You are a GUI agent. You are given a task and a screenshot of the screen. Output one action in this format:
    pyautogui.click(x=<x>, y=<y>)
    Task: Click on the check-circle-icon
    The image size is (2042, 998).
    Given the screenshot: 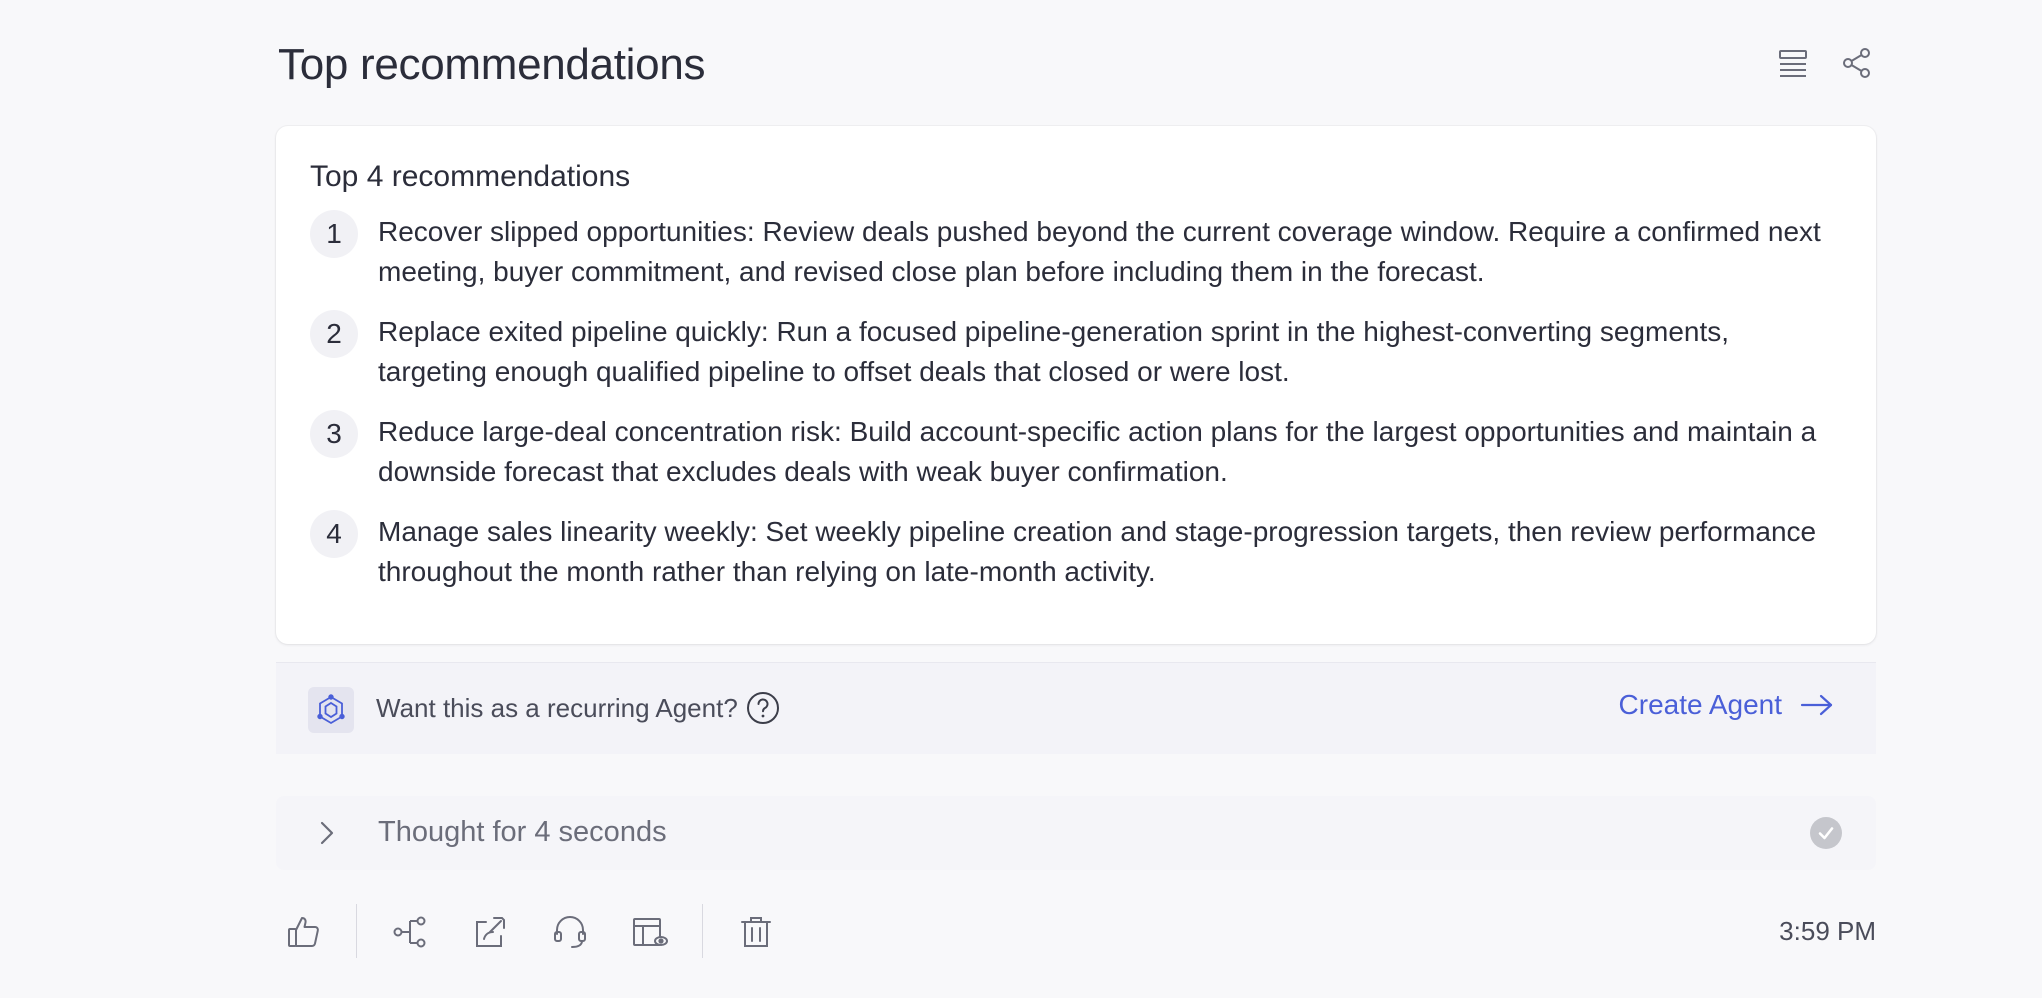 What is the action you would take?
    pyautogui.click(x=1826, y=833)
    